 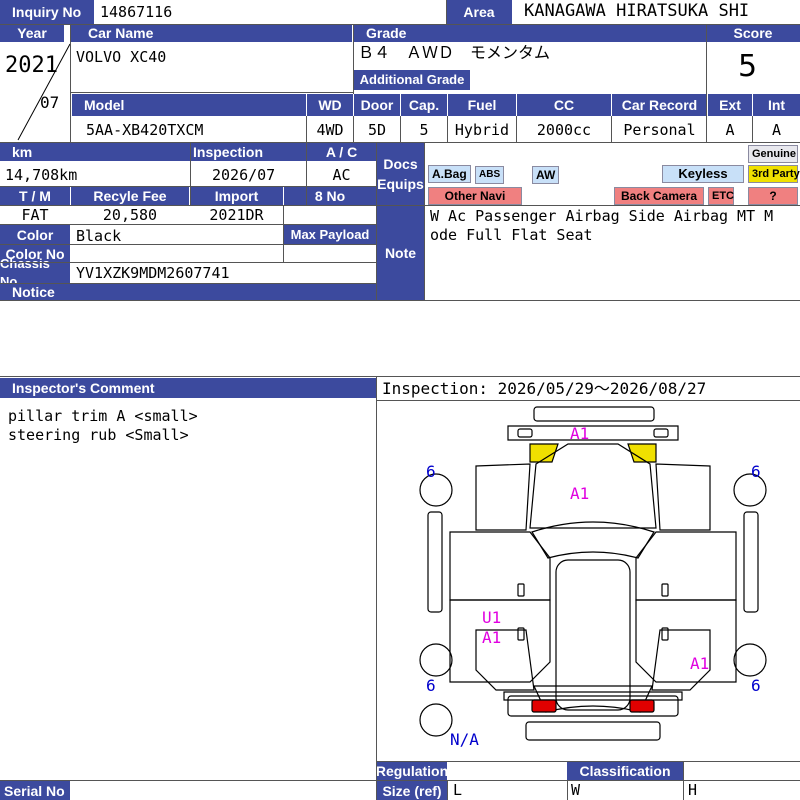 I want to click on right-front-door-shape, so click(x=686, y=566).